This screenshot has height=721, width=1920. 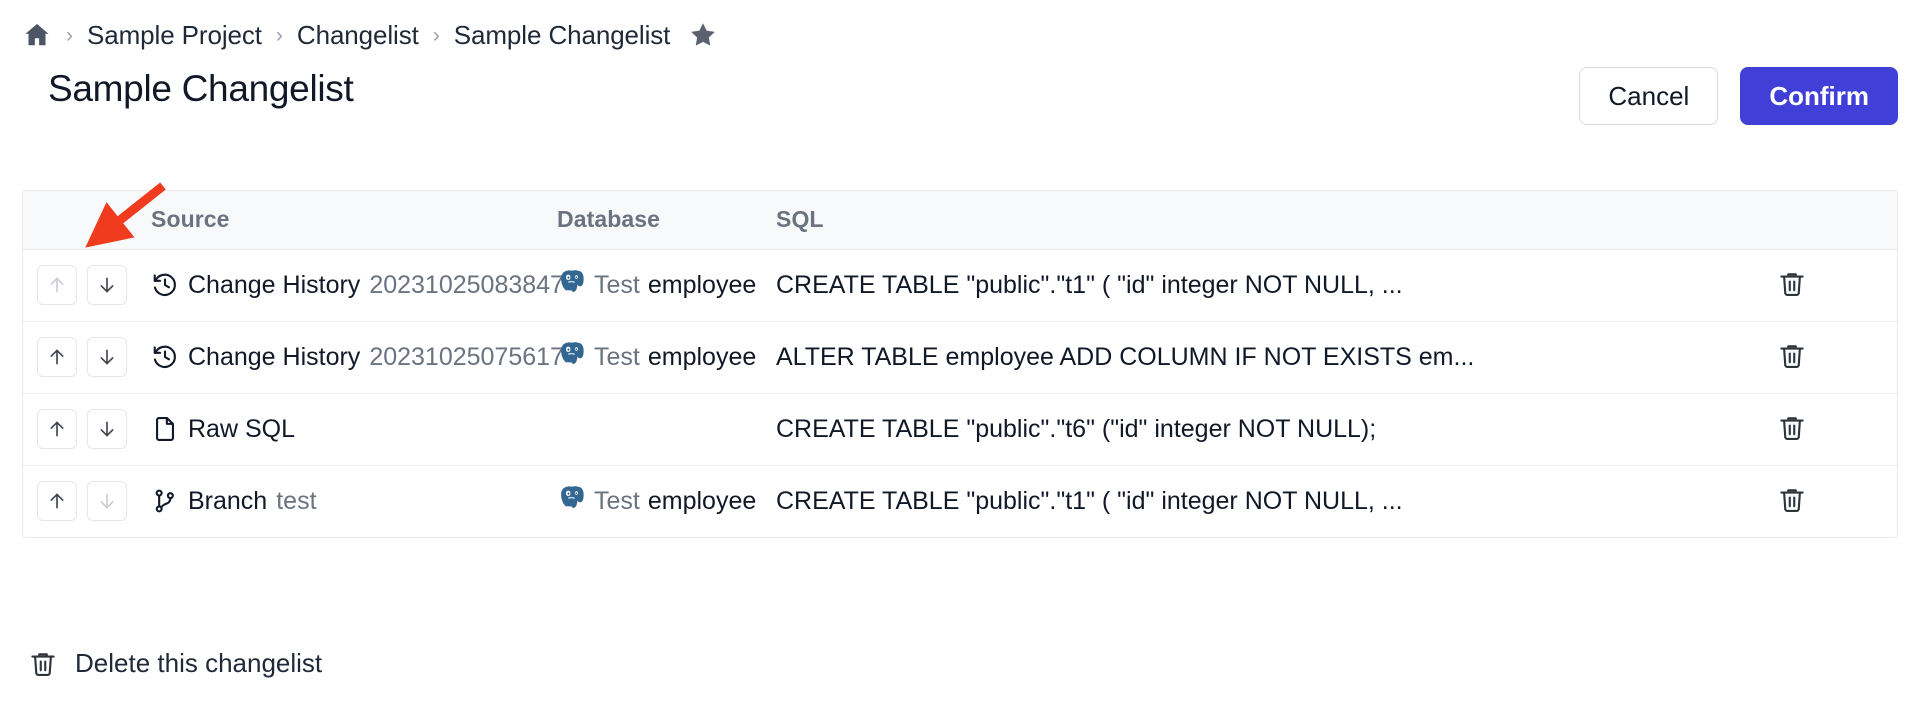 I want to click on table-header-row: Source Database SQL, so click(x=960, y=220).